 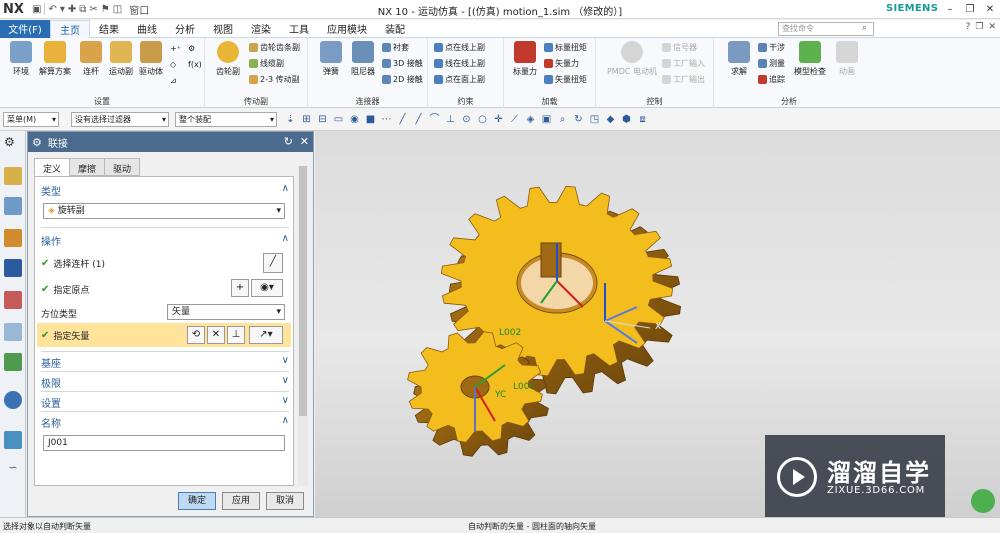 I want to click on contact-3d-button: 3D 接触, so click(x=402, y=63).